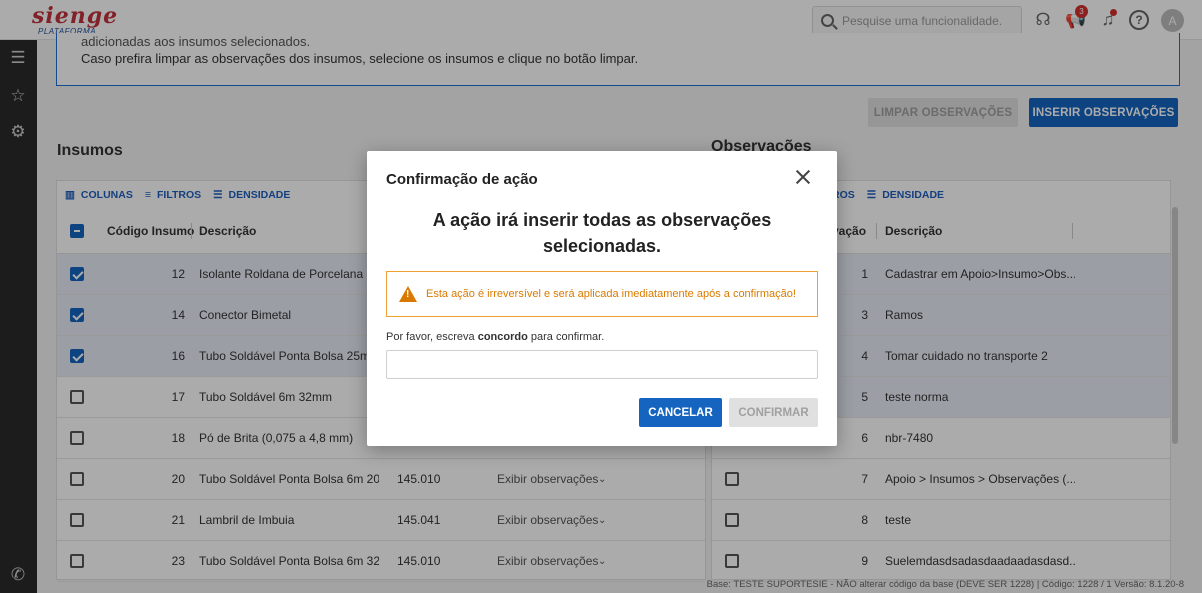  I want to click on dialog-title: Confirmação de ação, so click(462, 179).